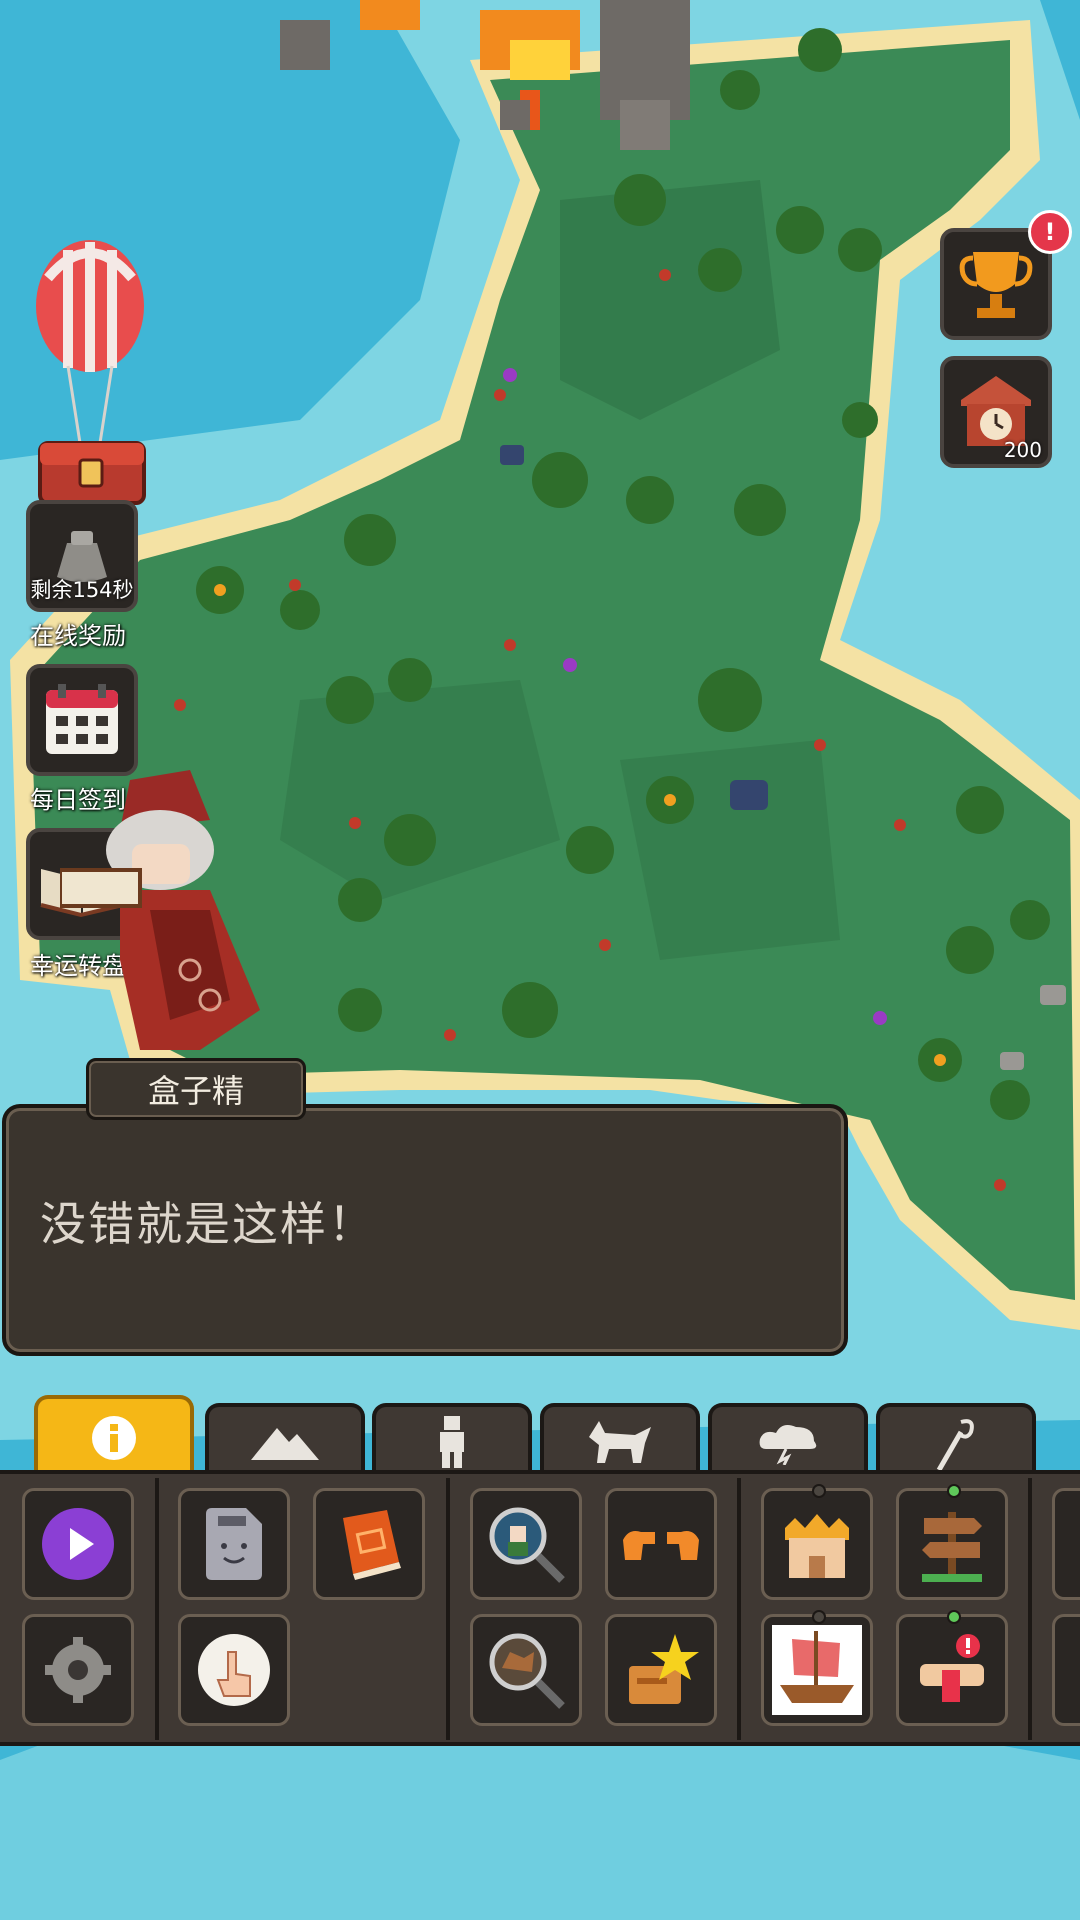 This screenshot has width=1080, height=1920. What do you see at coordinates (82, 556) in the screenshot?
I see `online-reward-button: 剩余154秒` at bounding box center [82, 556].